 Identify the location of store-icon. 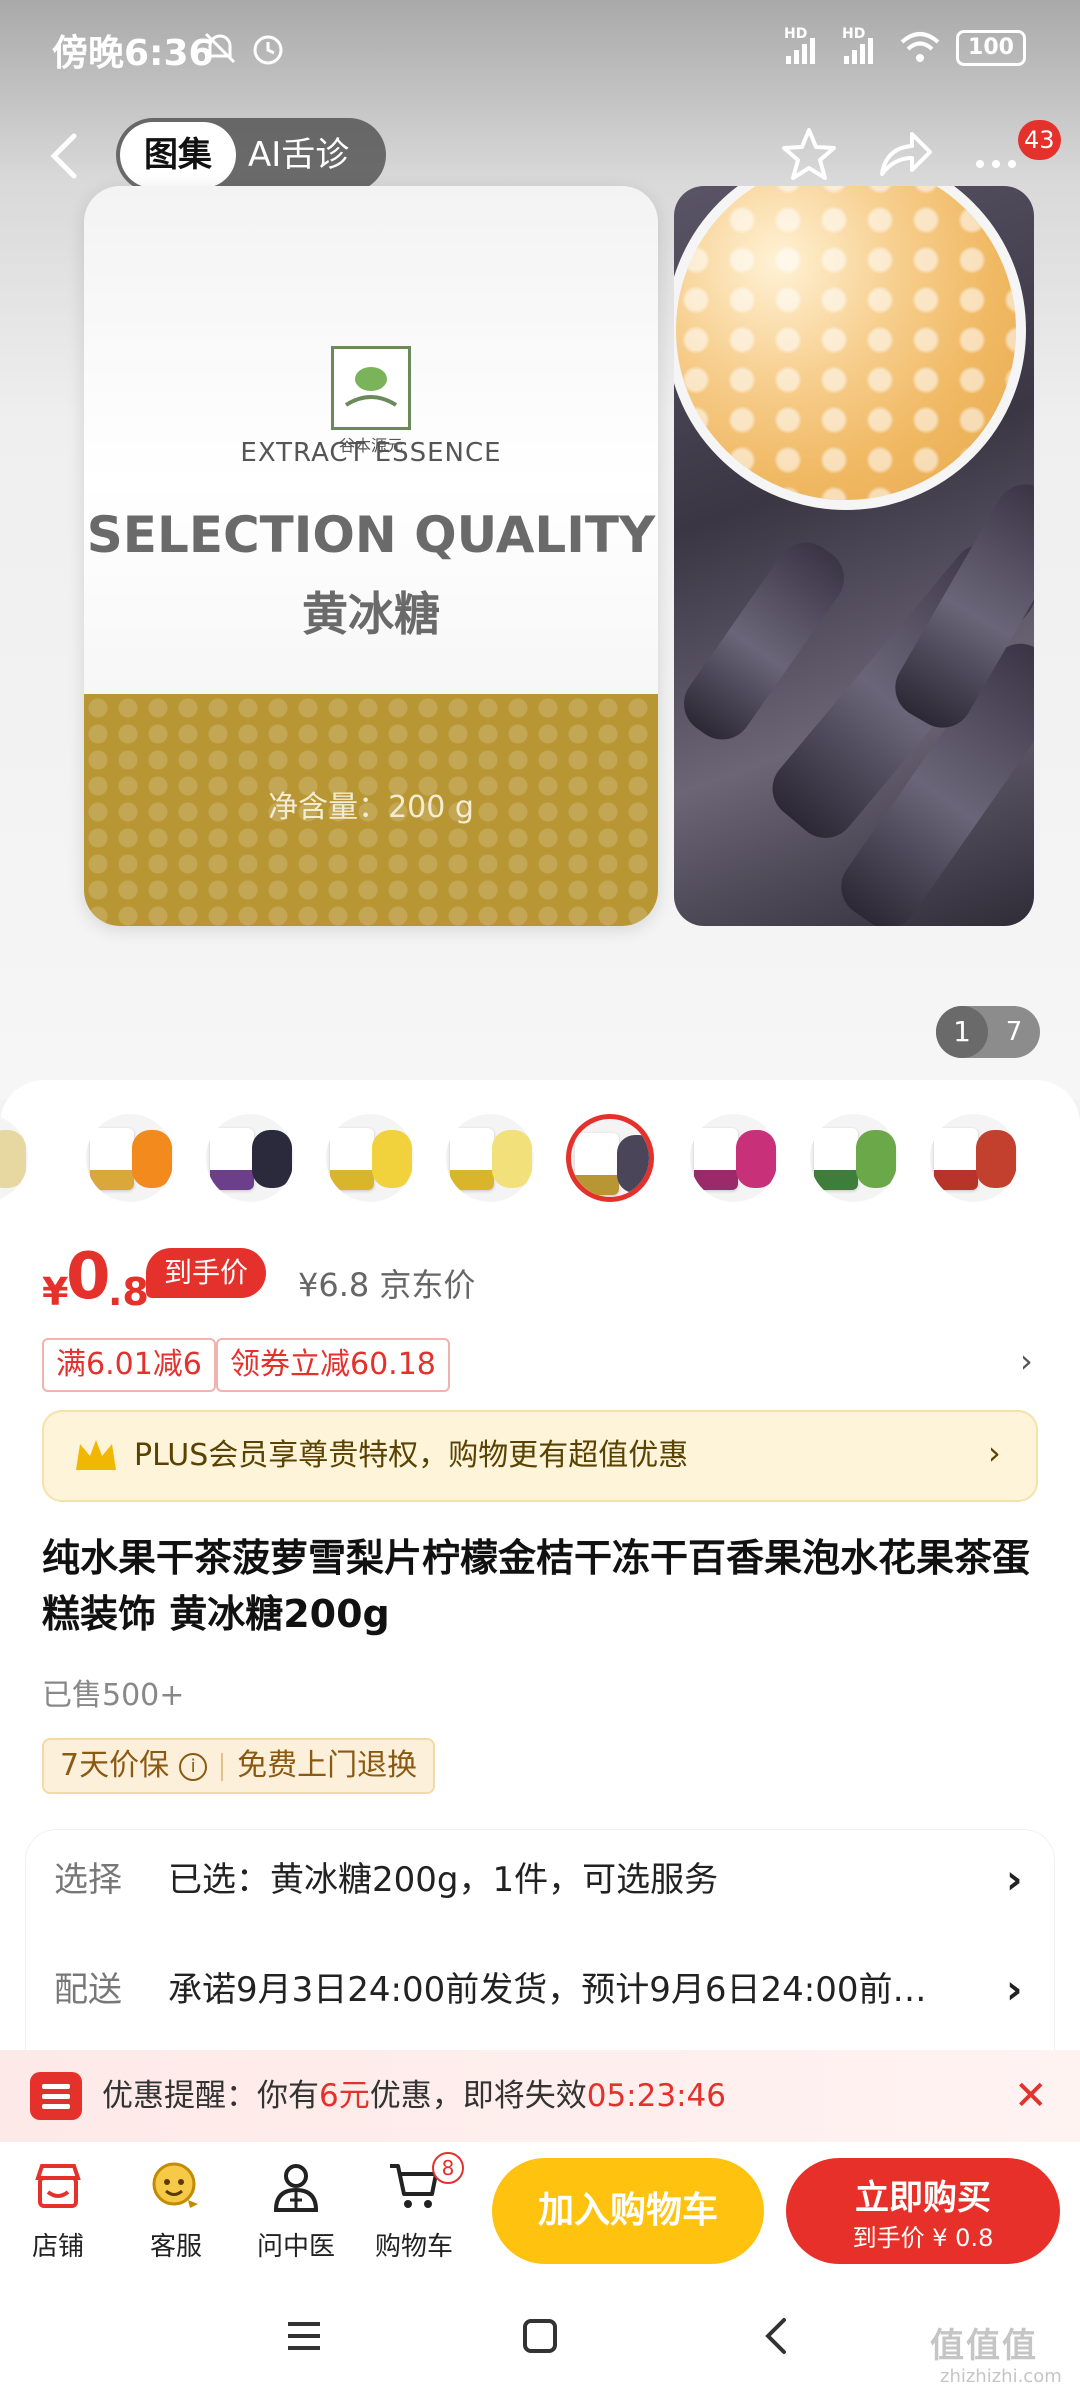
(58, 2186).